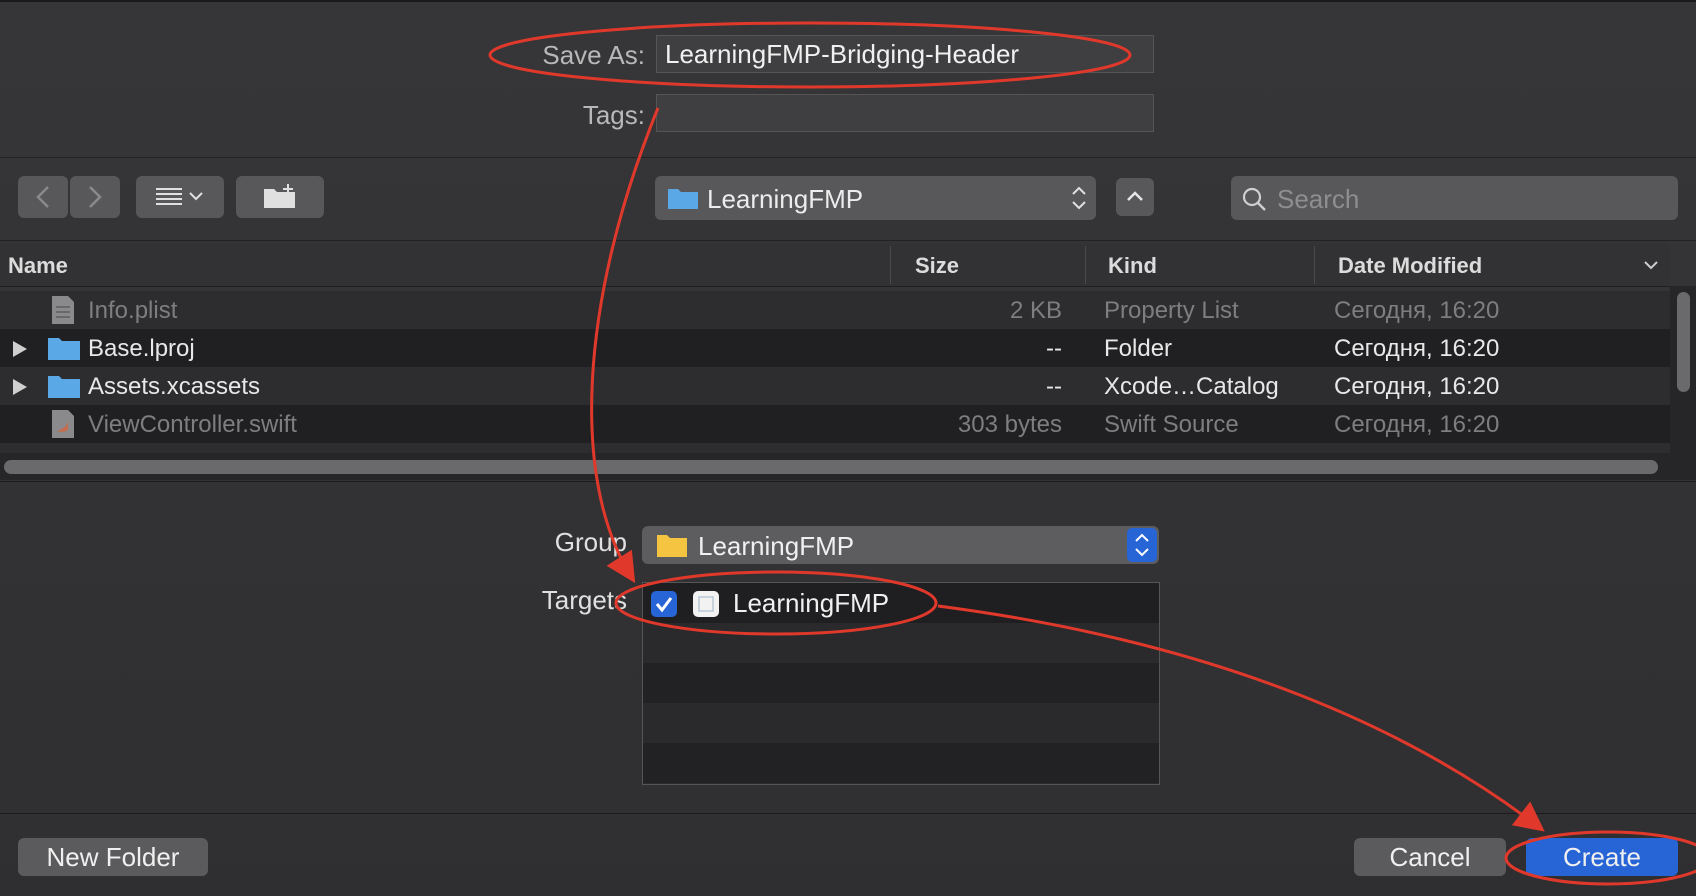  I want to click on chevron-right-icon, so click(95, 197).